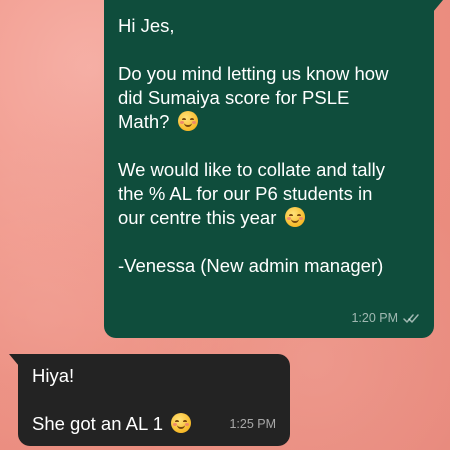  What do you see at coordinates (252, 169) in the screenshot?
I see `message-line: We would like to collate and tally` at bounding box center [252, 169].